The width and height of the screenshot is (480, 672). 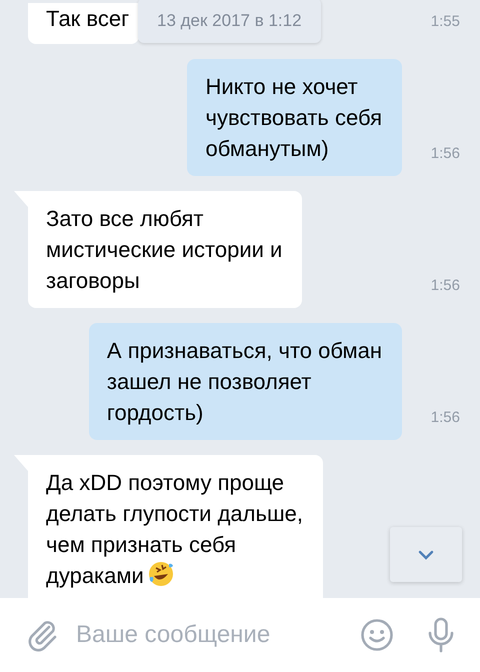 What do you see at coordinates (229, 21) in the screenshot?
I see `date-pill: 13 дек 2017 в 1:12` at bounding box center [229, 21].